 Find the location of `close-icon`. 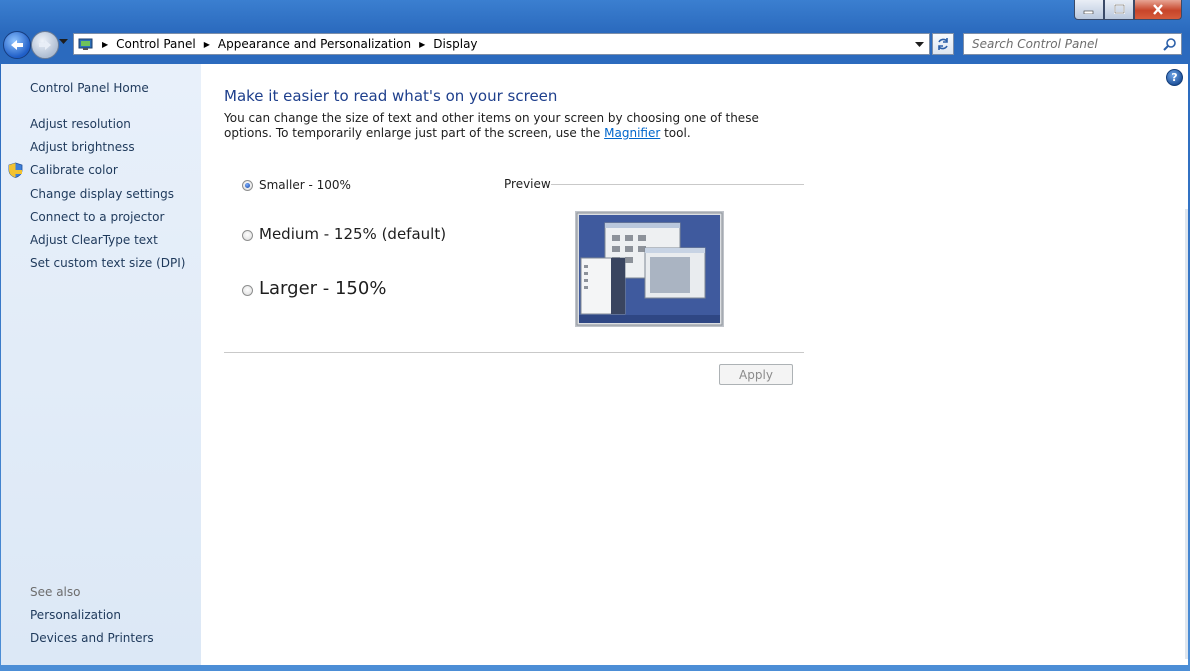

close-icon is located at coordinates (1158, 9).